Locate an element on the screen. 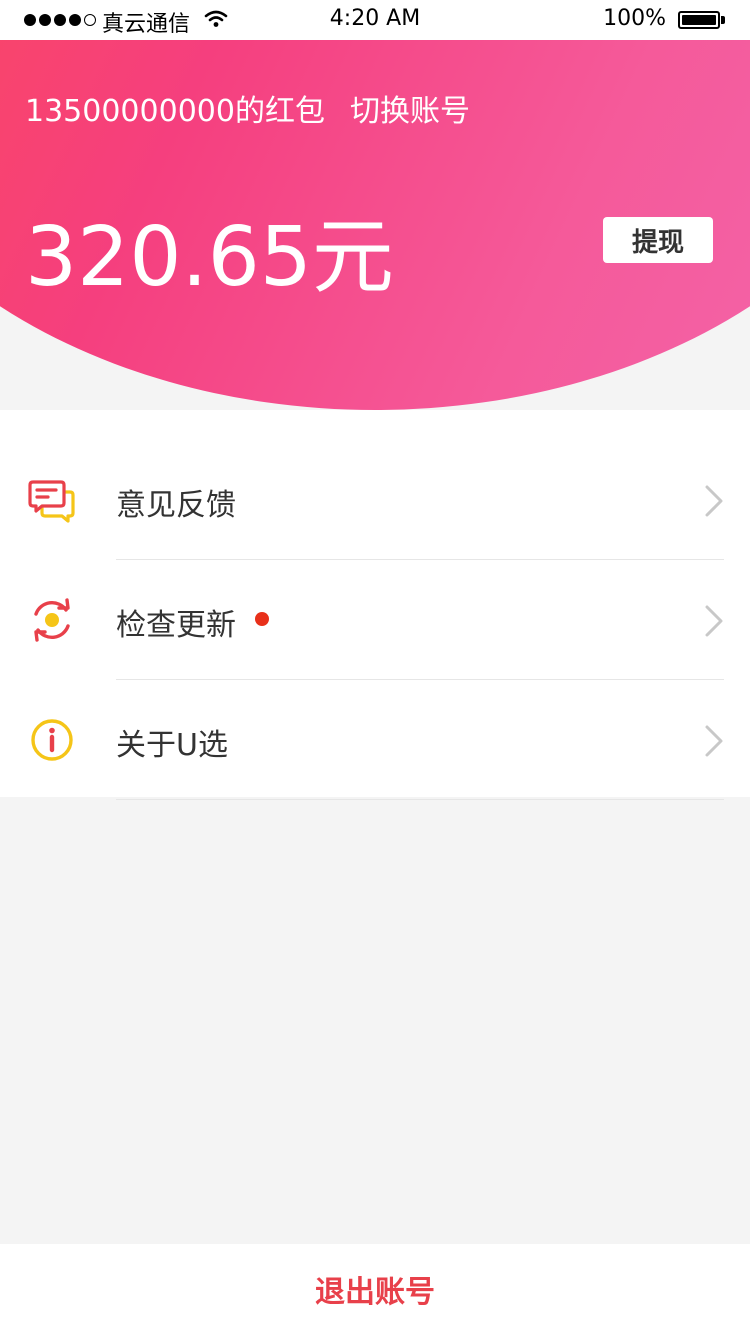 The height and width of the screenshot is (1334, 750). balance-amount: 320.65元 is located at coordinates (209, 257).